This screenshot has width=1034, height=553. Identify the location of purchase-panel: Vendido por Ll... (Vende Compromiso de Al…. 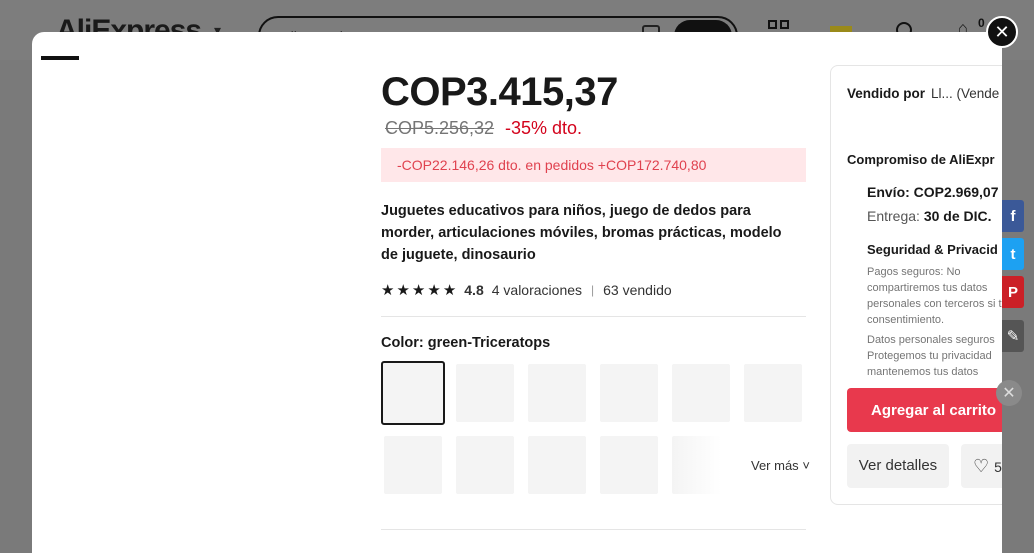
(916, 285).